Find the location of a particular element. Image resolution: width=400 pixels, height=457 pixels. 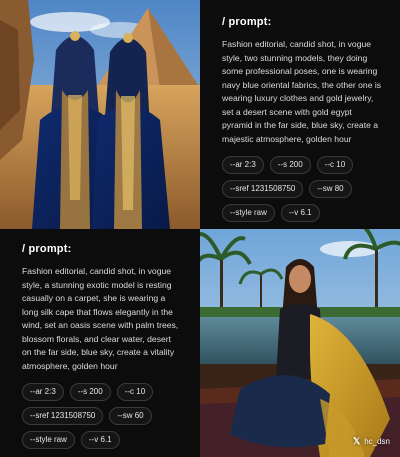

x-logo-icon: 𝕏 is located at coordinates (356, 441).